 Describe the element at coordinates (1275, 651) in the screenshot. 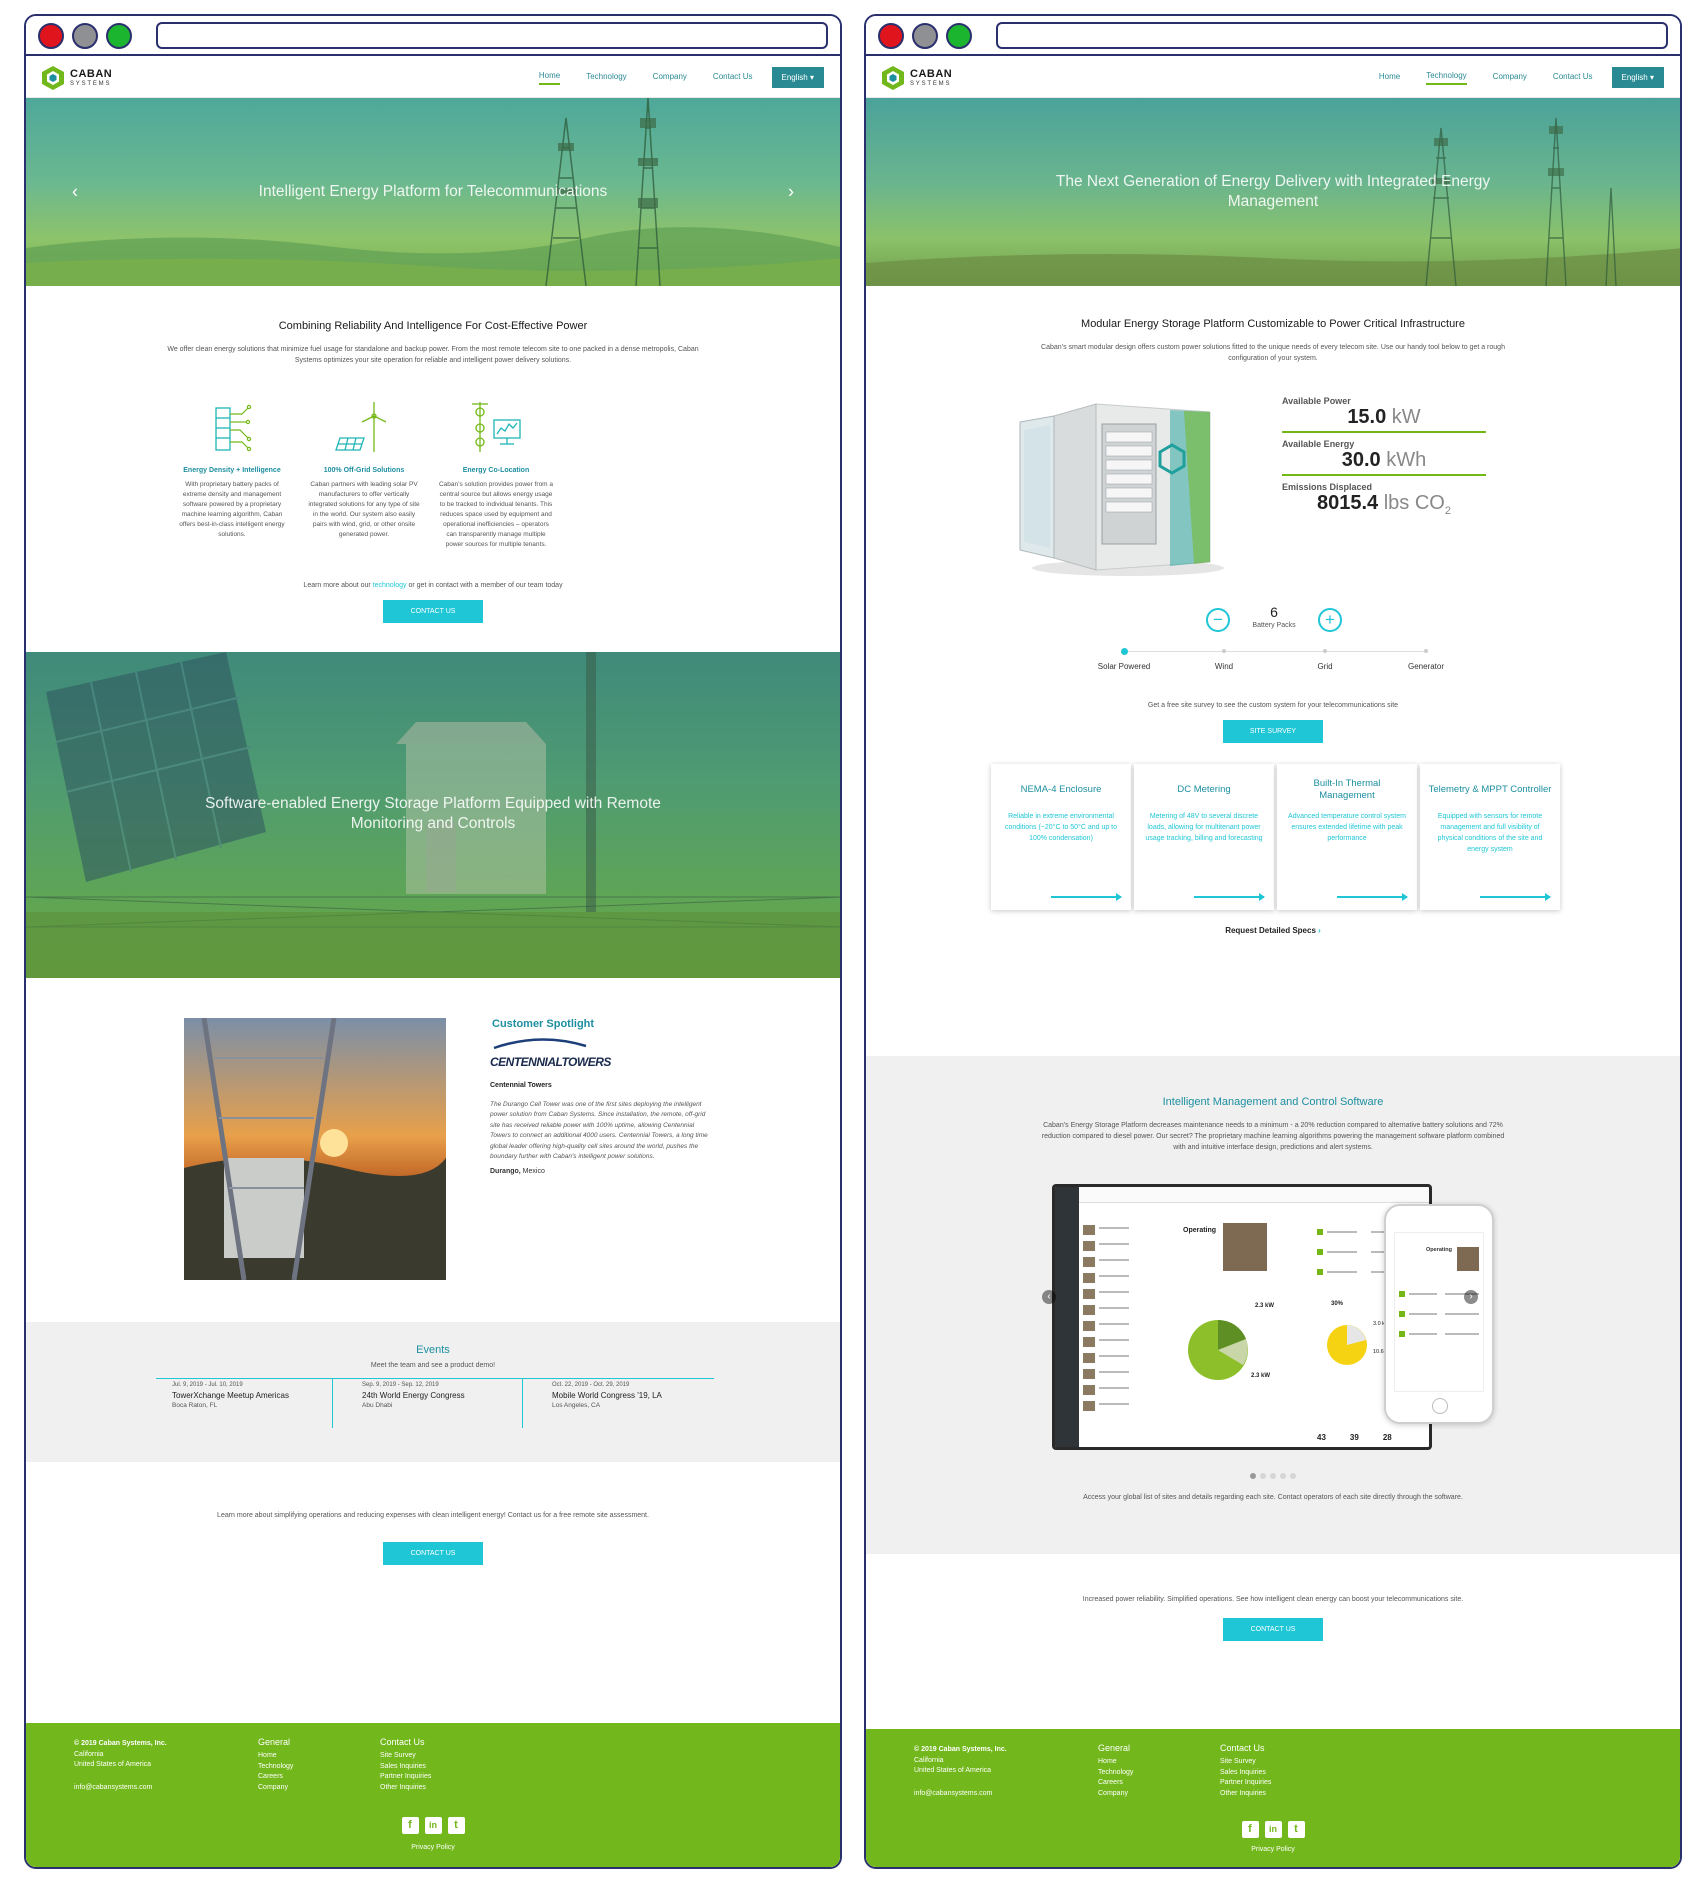

I see `source-slider-track` at that location.